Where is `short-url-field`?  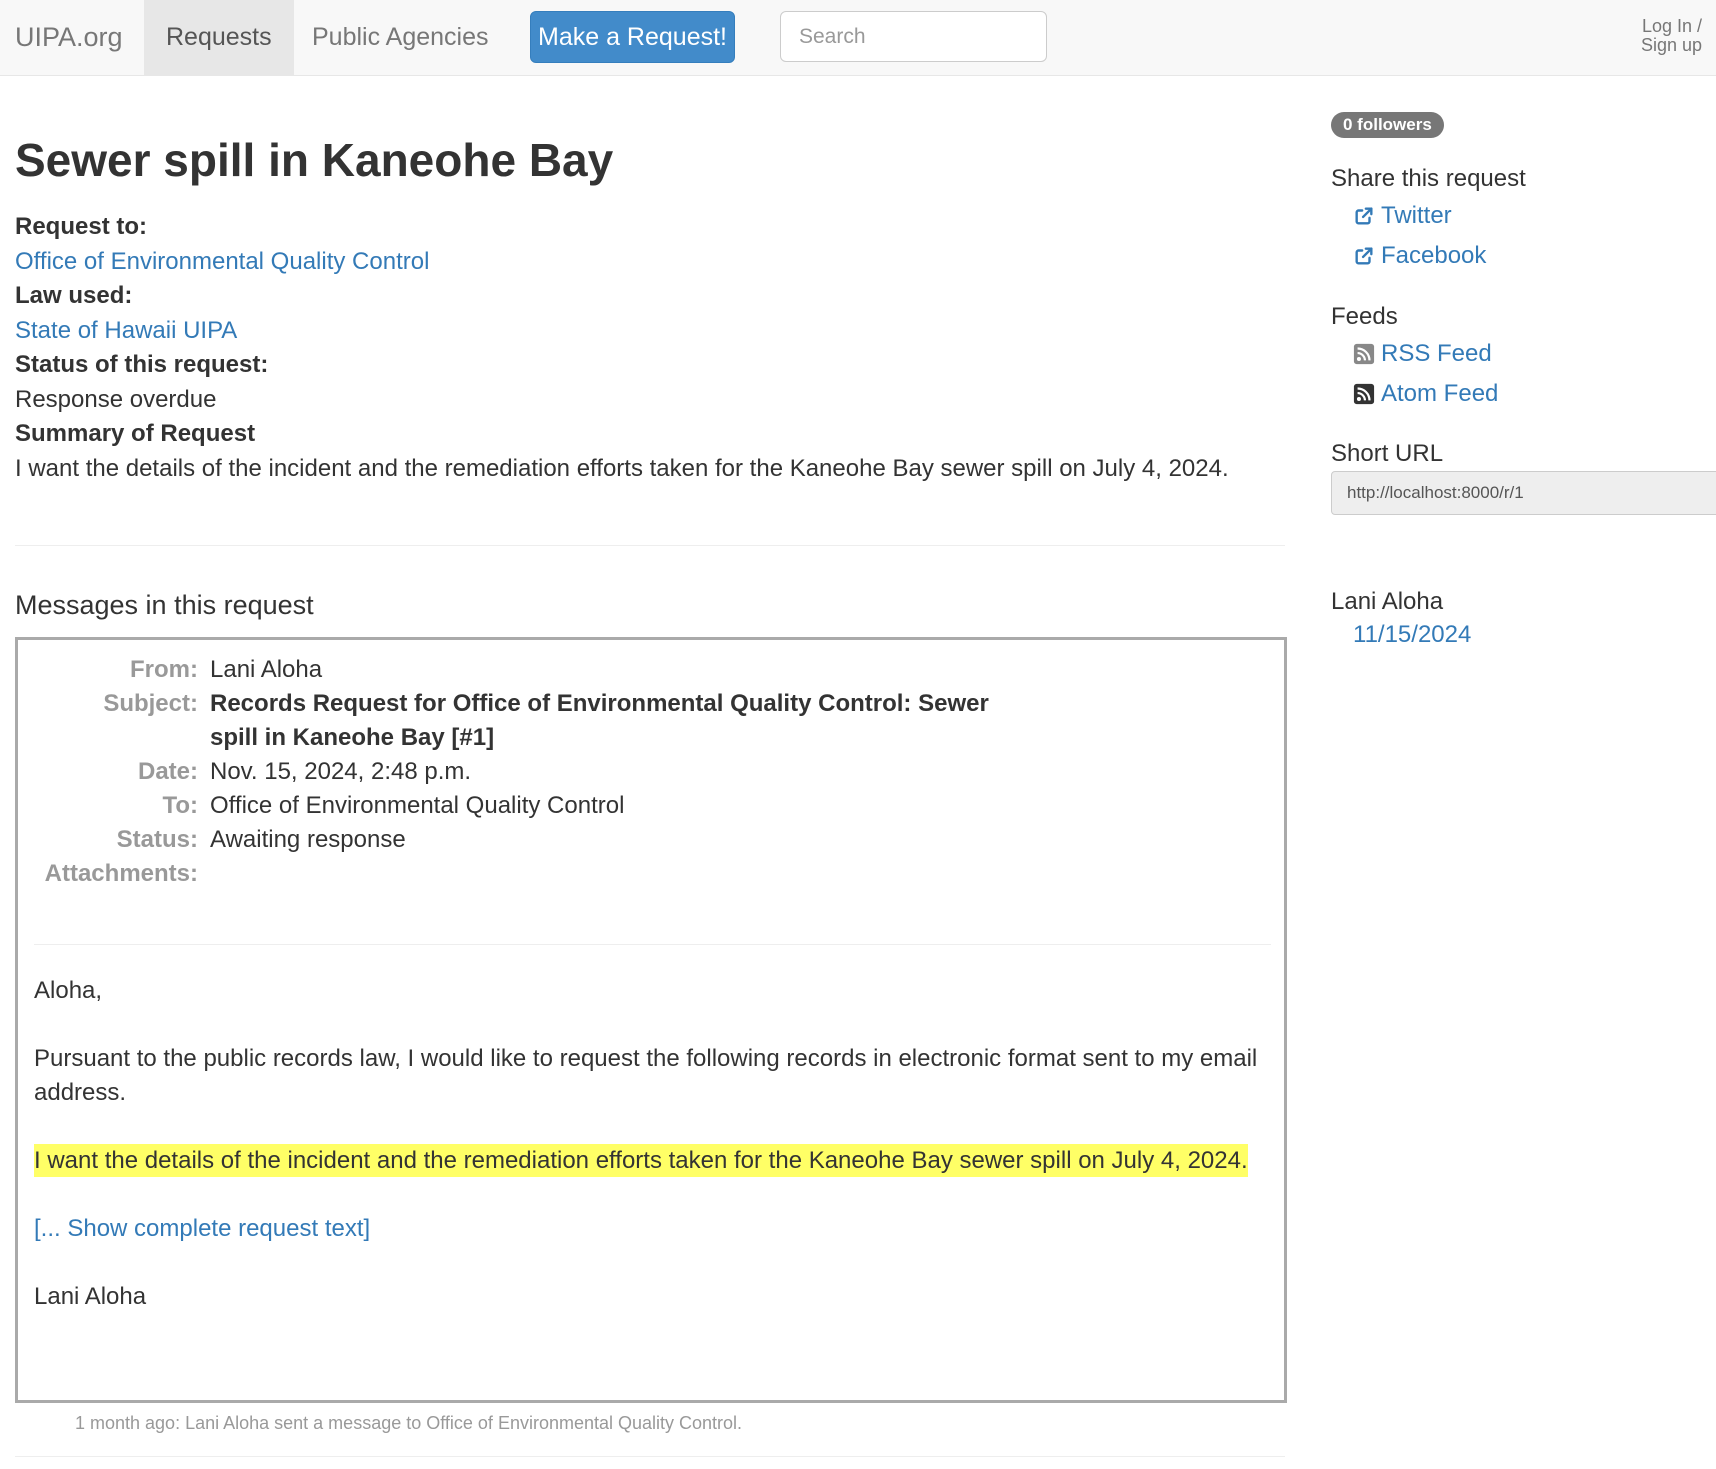 short-url-field is located at coordinates (1523, 493).